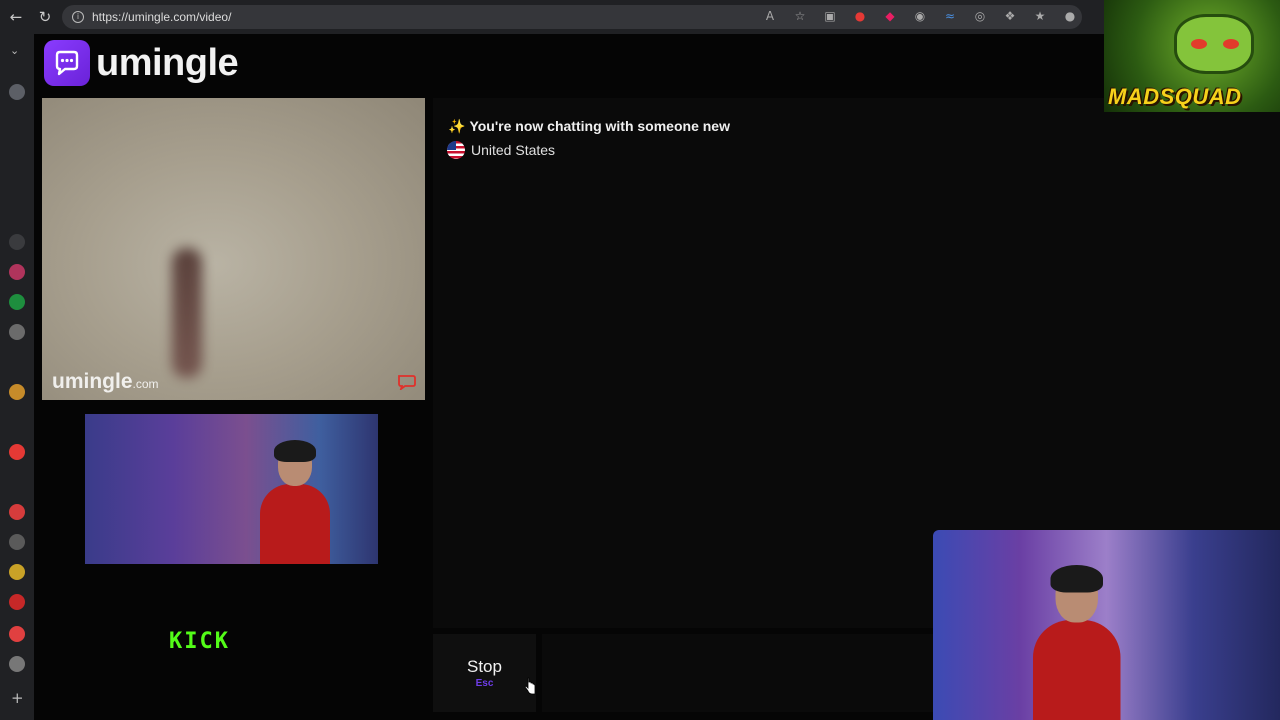  I want to click on mascot-face, so click(1214, 44).